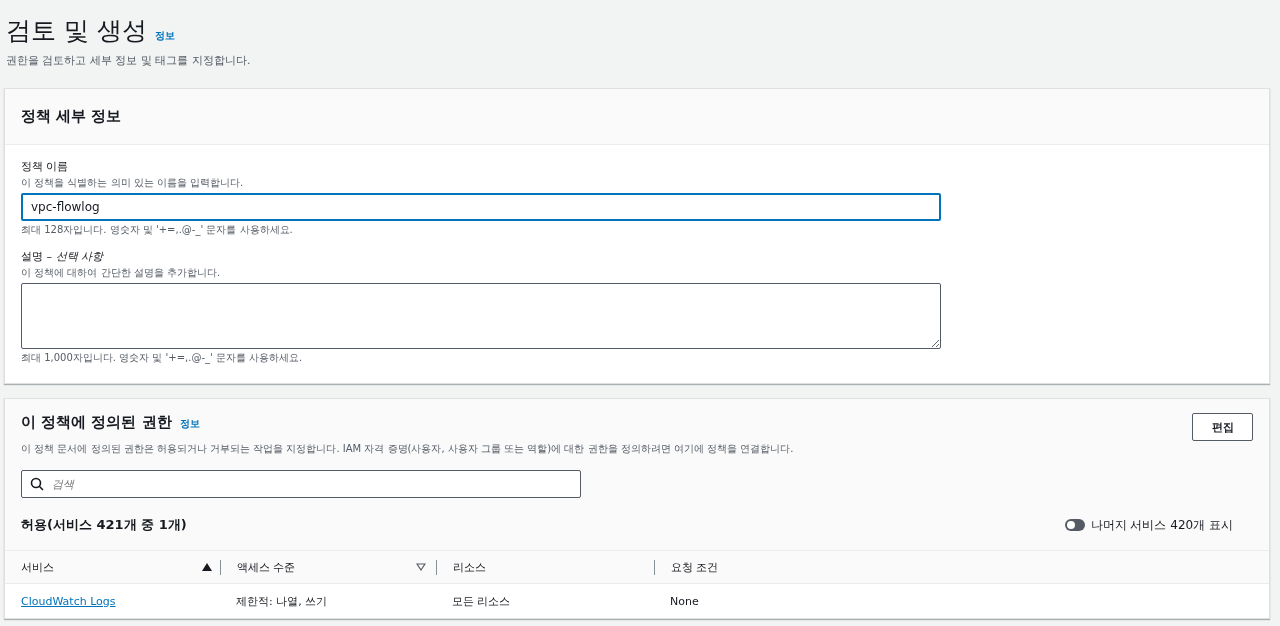  Describe the element at coordinates (96, 422) in the screenshot. I see `panel-title: 이 정책에 정의된 권한` at that location.